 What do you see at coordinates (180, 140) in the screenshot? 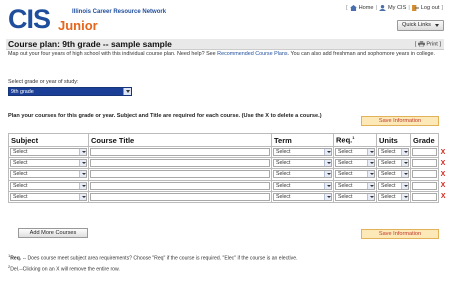
I see `column-header-course-title: Course Title` at bounding box center [180, 140].